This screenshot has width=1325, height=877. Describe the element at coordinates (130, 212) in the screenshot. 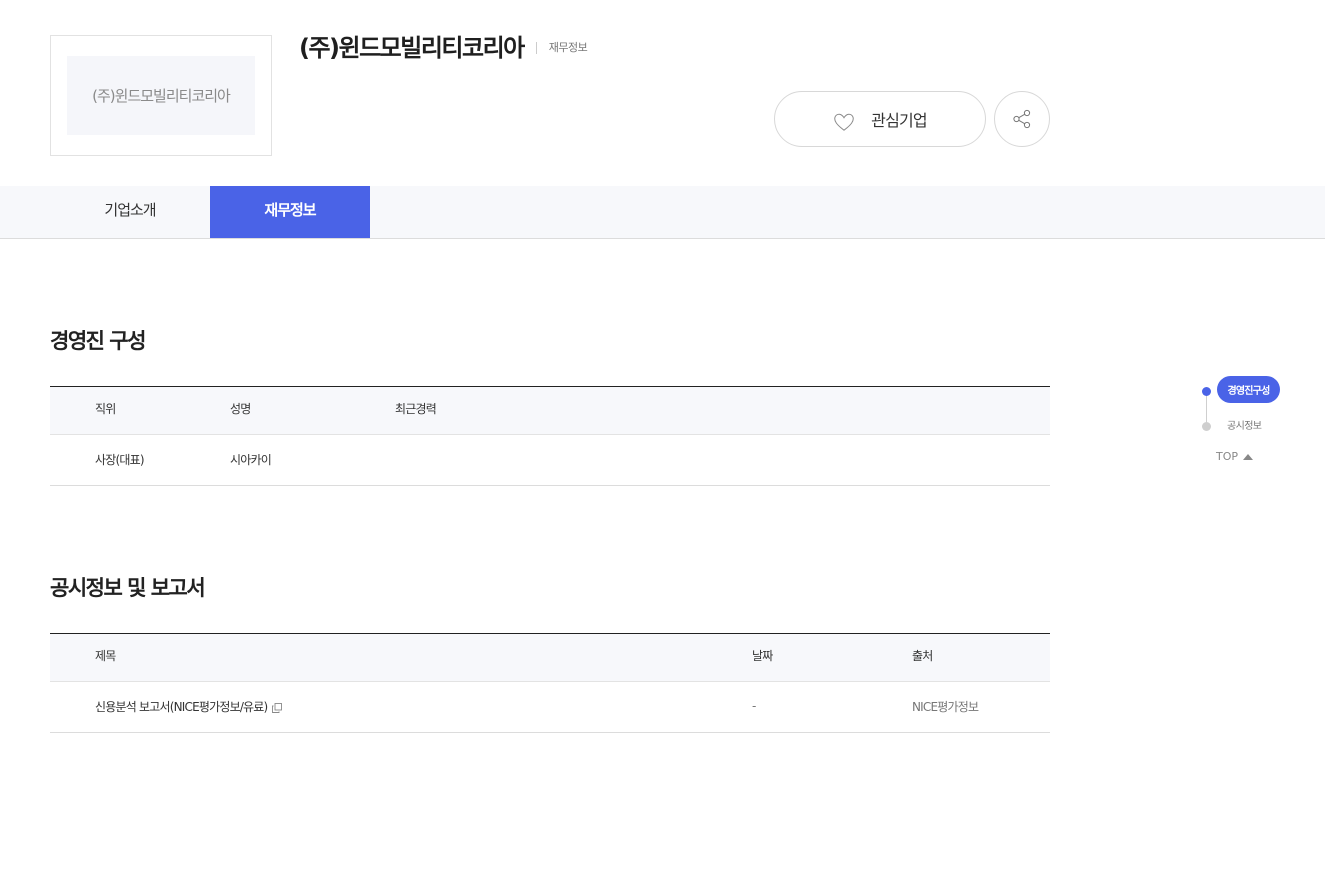

I see `tab-company-intro: 기업소개` at that location.